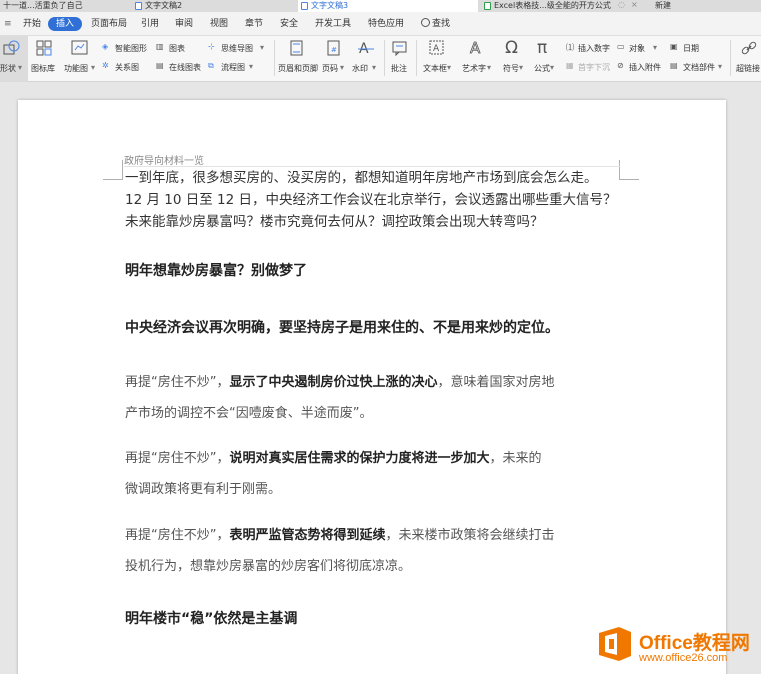 Image resolution: width=761 pixels, height=674 pixels. Describe the element at coordinates (209, 6) in the screenshot. I see `doc-tab-2: 文字文稿2` at that location.